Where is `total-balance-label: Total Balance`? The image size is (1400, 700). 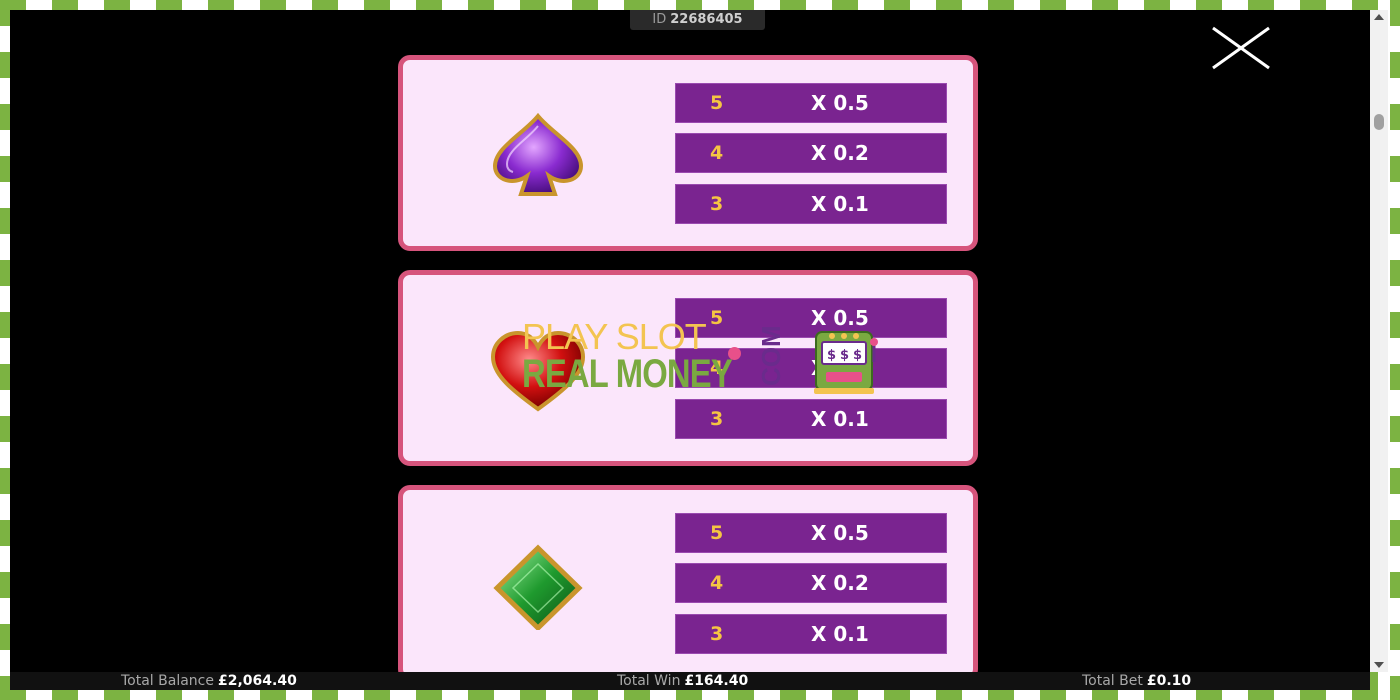 total-balance-label: Total Balance is located at coordinates (167, 681).